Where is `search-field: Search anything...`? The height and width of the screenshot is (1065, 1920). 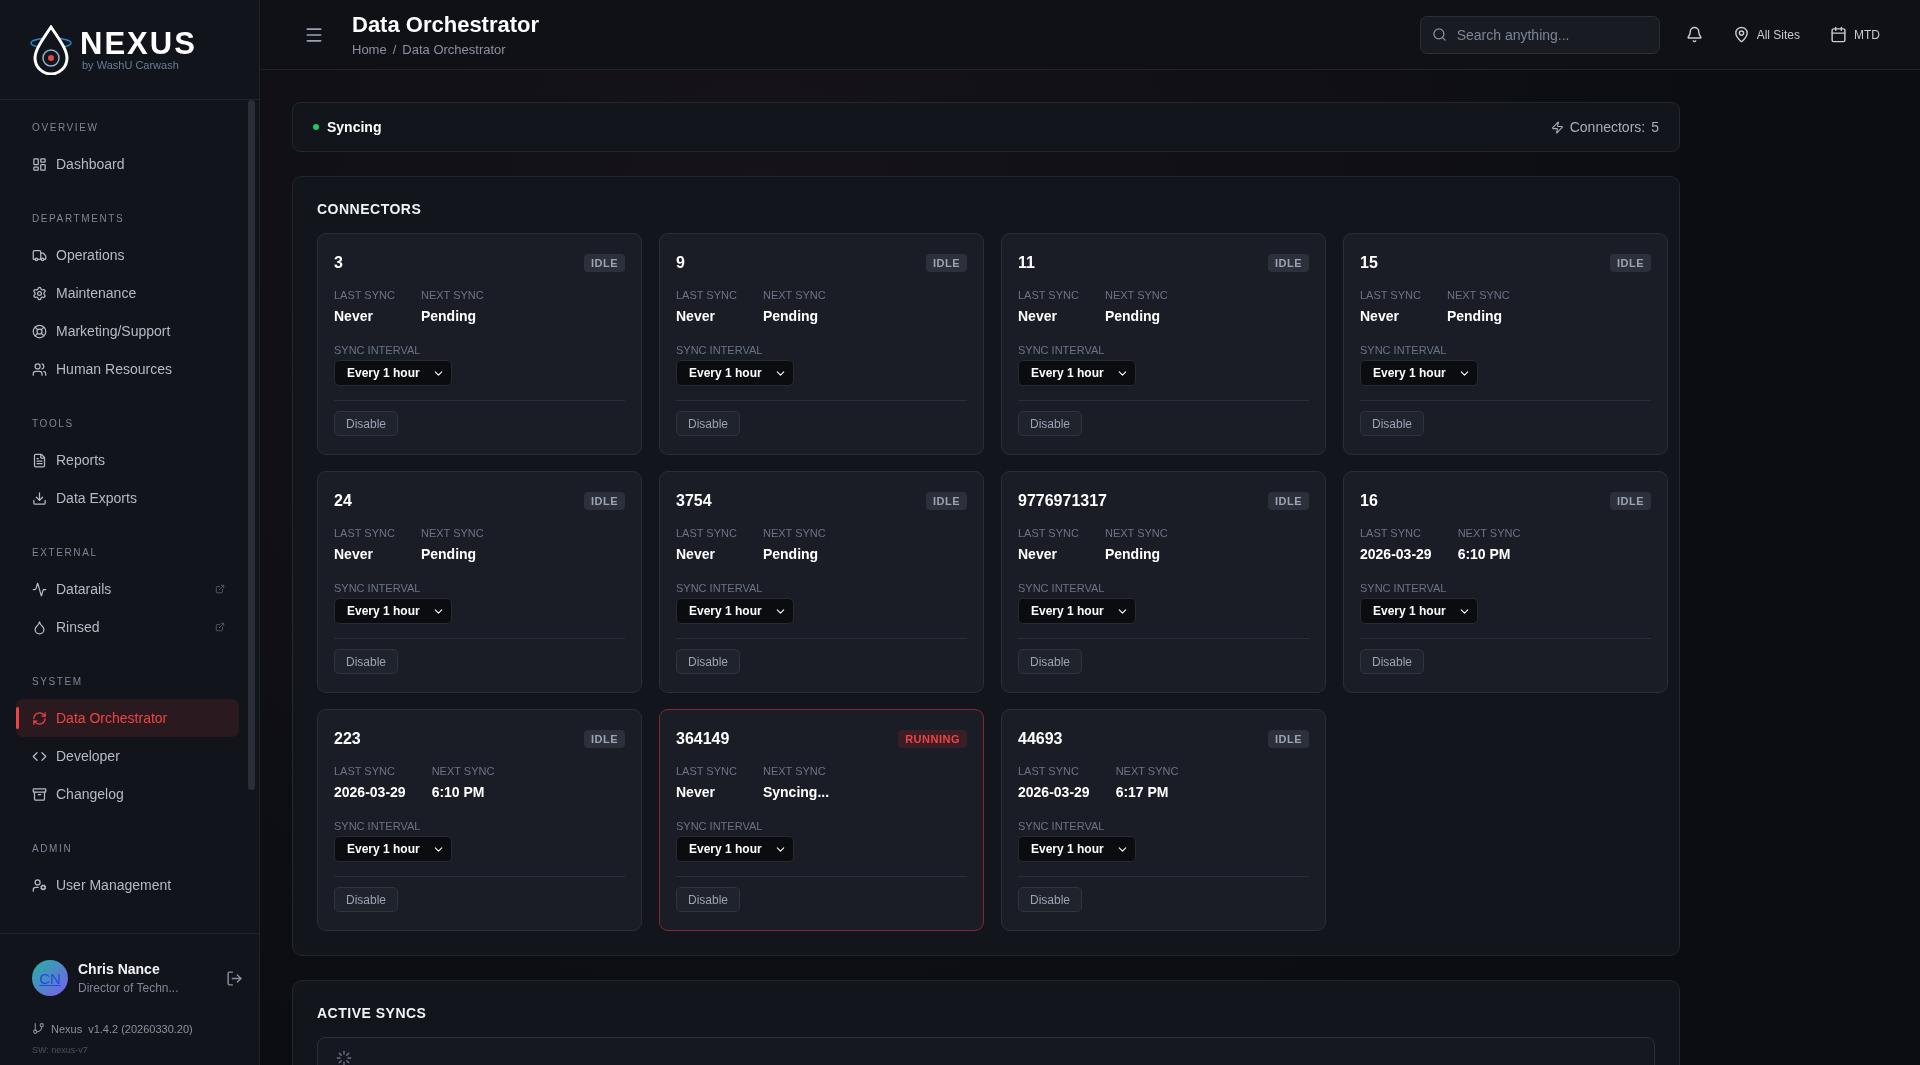
search-field: Search anything... is located at coordinates (1539, 34).